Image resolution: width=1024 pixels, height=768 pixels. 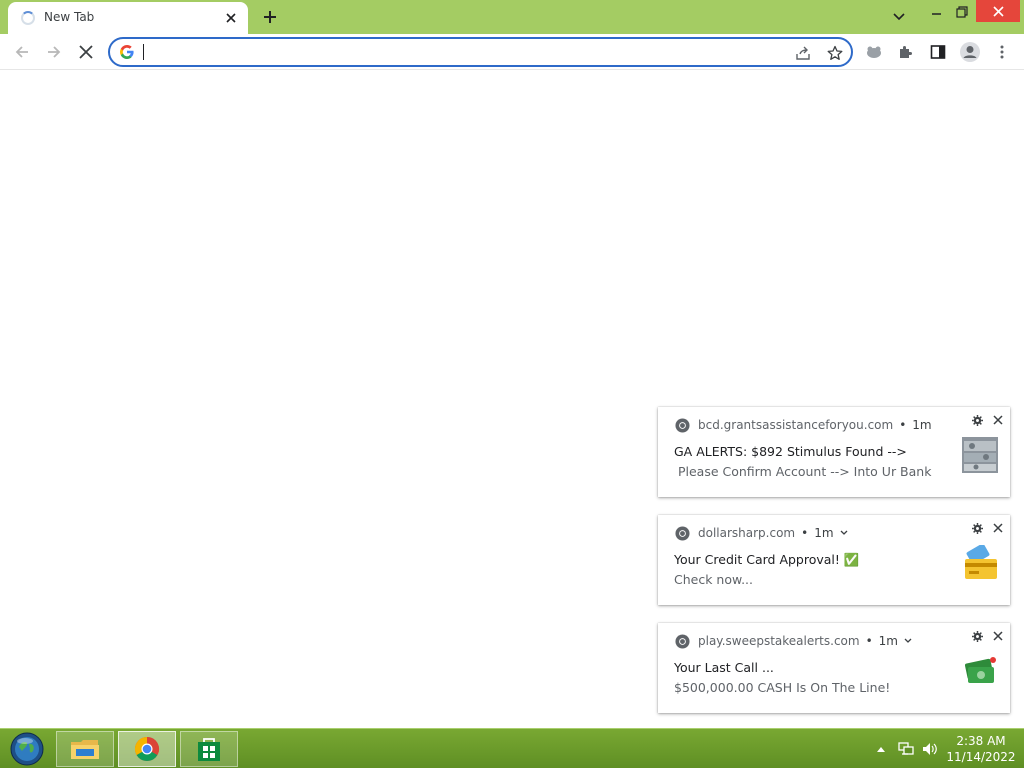 What do you see at coordinates (981, 741) in the screenshot?
I see `clock-time: 2:38 AM` at bounding box center [981, 741].